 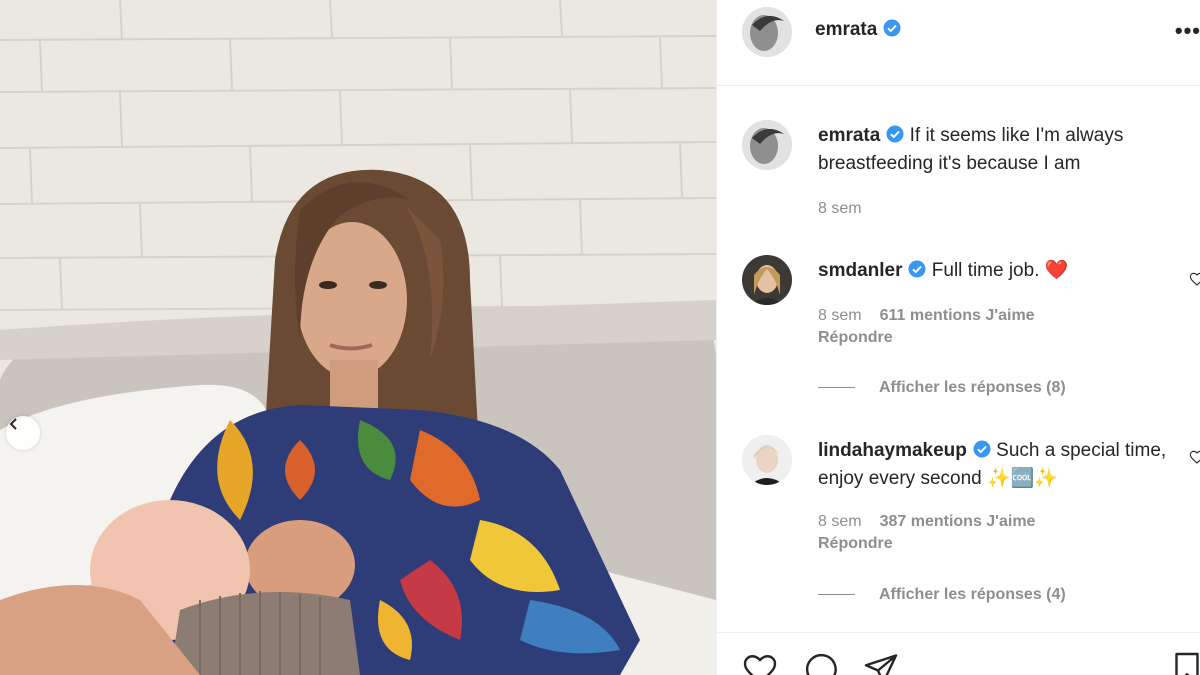 I want to click on bookmark-icon, so click(x=1184, y=663).